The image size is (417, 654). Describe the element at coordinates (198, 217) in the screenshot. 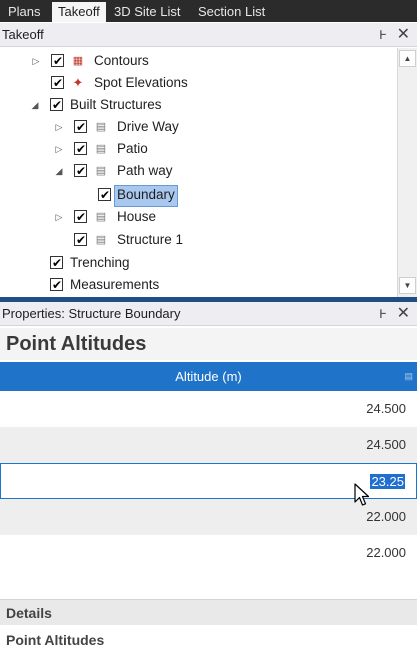

I see `tree-item-house: ▷ ▤ House` at that location.